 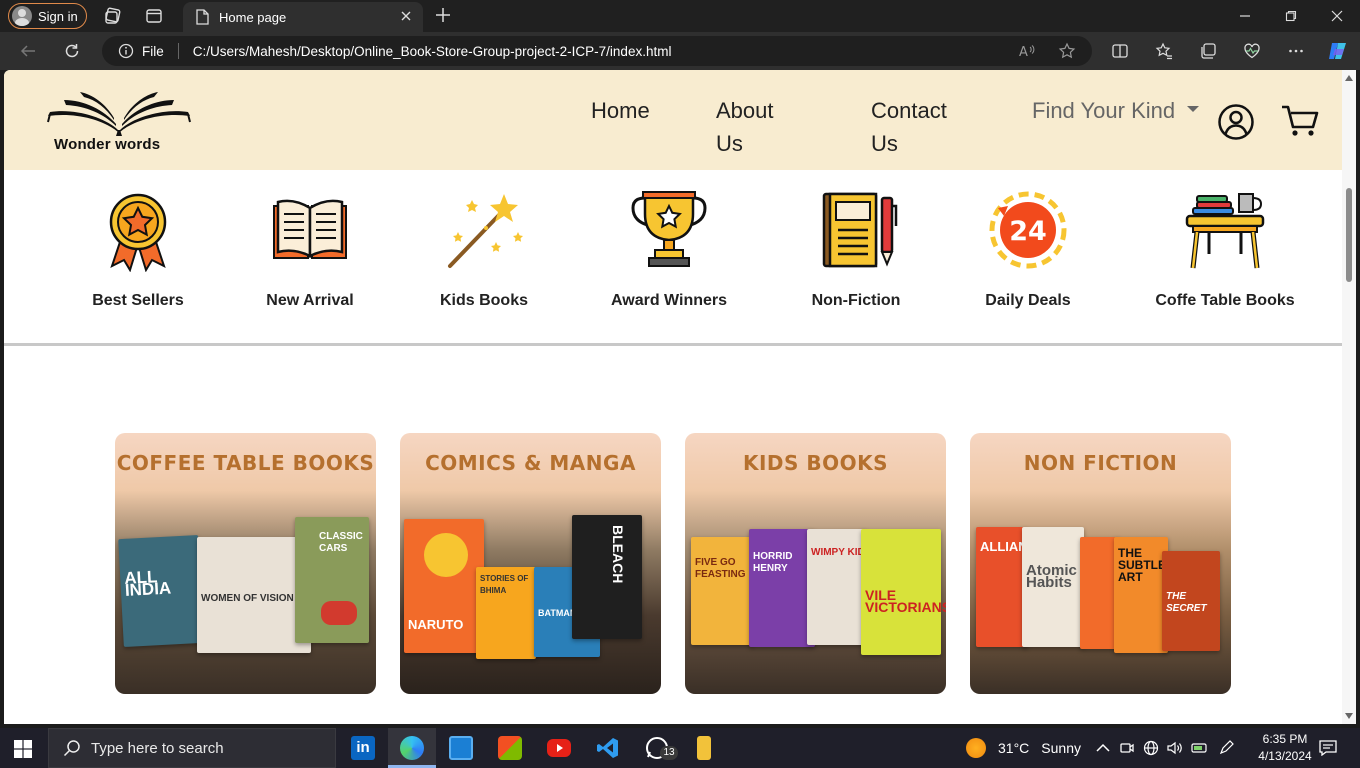 I want to click on youtube-icon, so click(x=559, y=748).